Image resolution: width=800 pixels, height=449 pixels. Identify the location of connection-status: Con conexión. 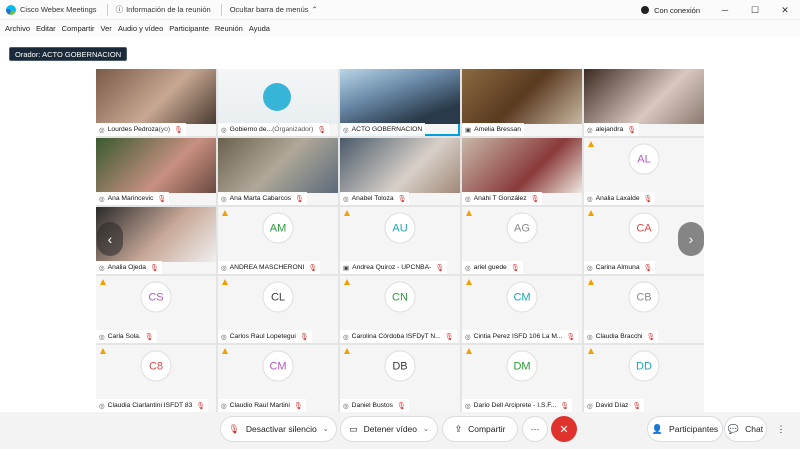
(670, 10).